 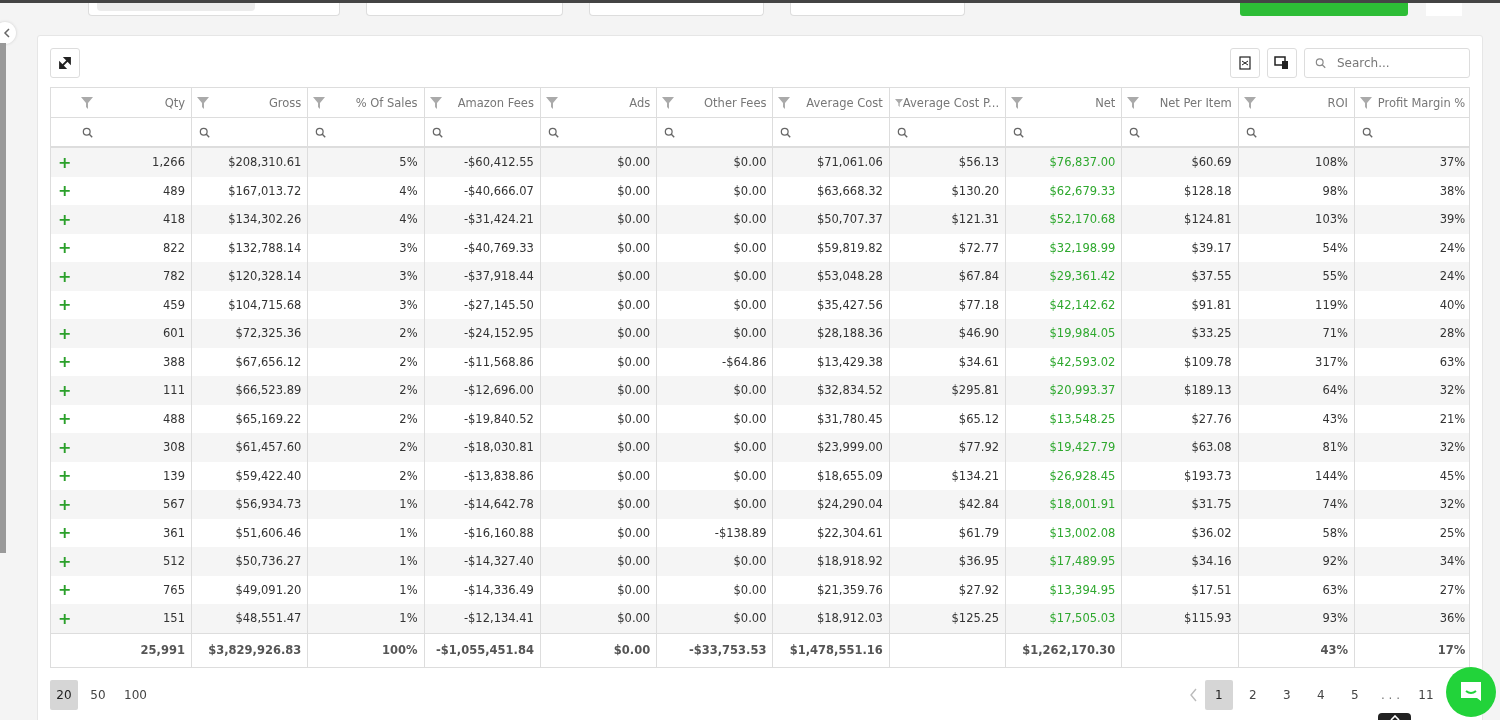 What do you see at coordinates (1282, 63) in the screenshot?
I see `columns-button` at bounding box center [1282, 63].